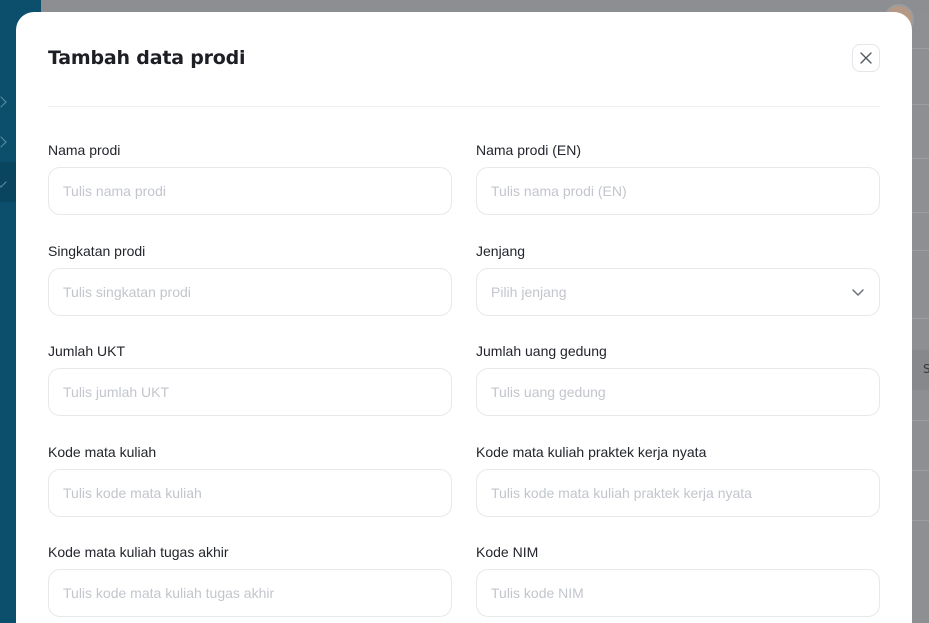 The image size is (929, 623). Describe the element at coordinates (250, 292) in the screenshot. I see `singkatan-prodi-input` at that location.